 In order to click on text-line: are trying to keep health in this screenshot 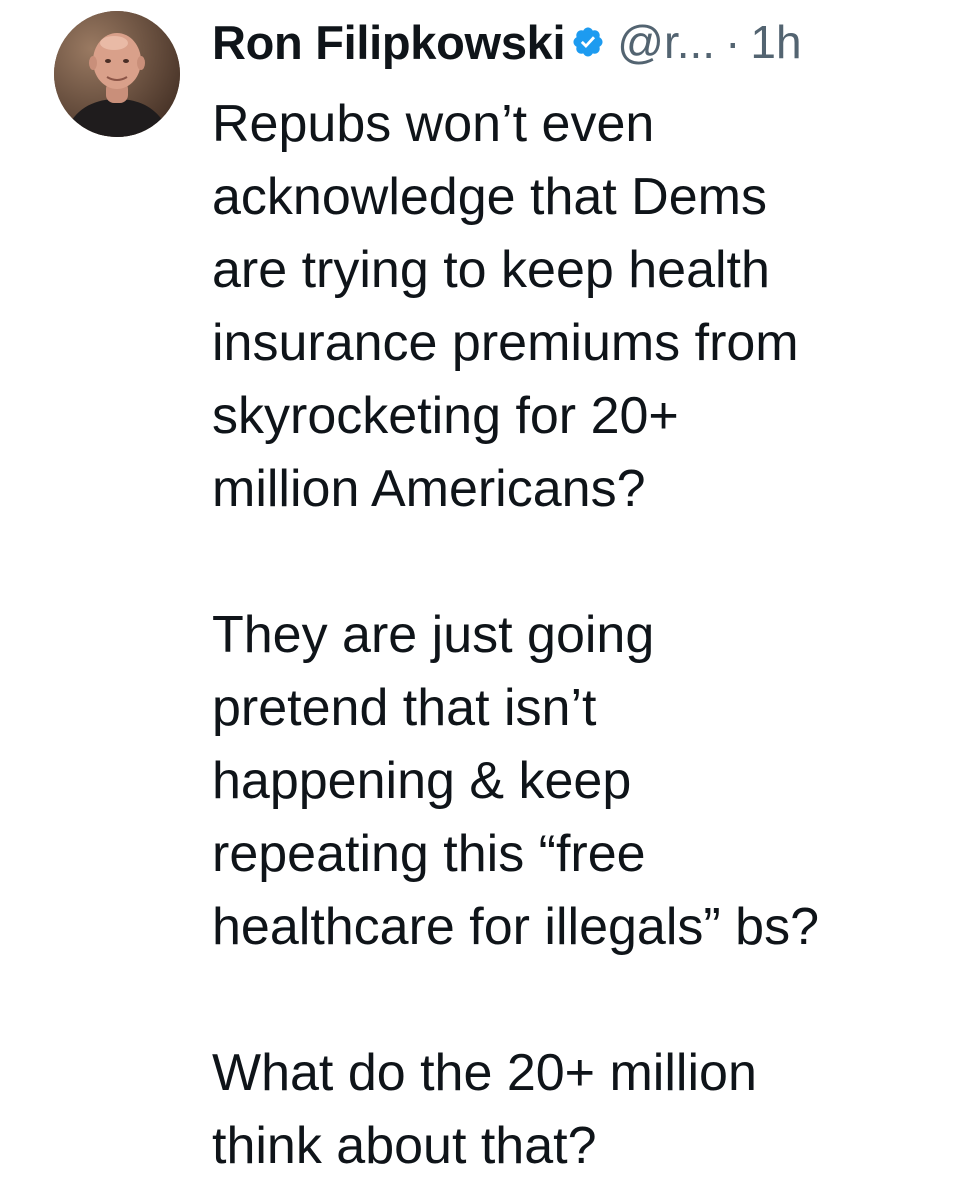, I will do `click(491, 270)`.